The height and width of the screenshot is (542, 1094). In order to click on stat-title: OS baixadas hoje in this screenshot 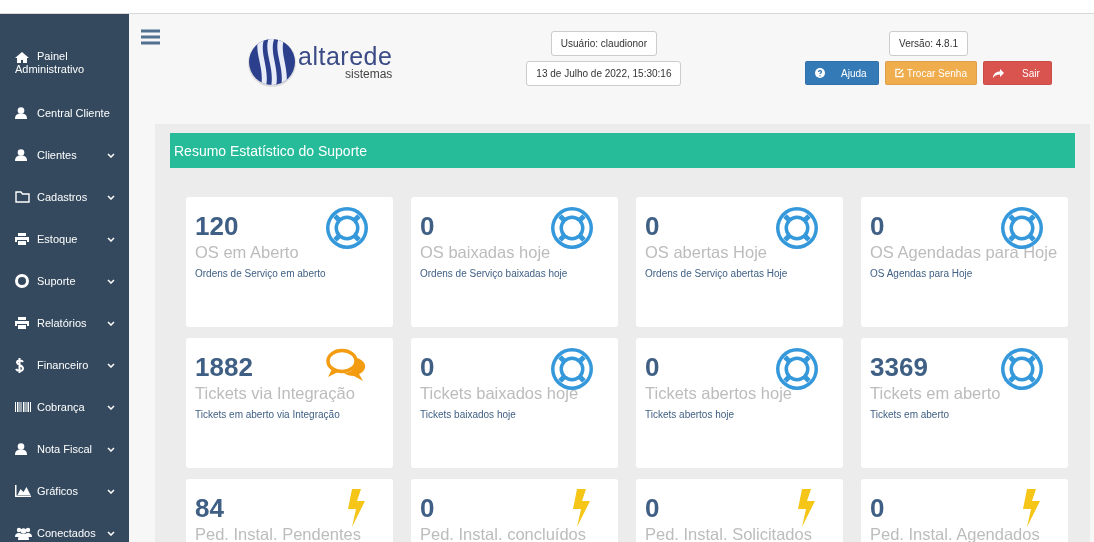, I will do `click(486, 252)`.